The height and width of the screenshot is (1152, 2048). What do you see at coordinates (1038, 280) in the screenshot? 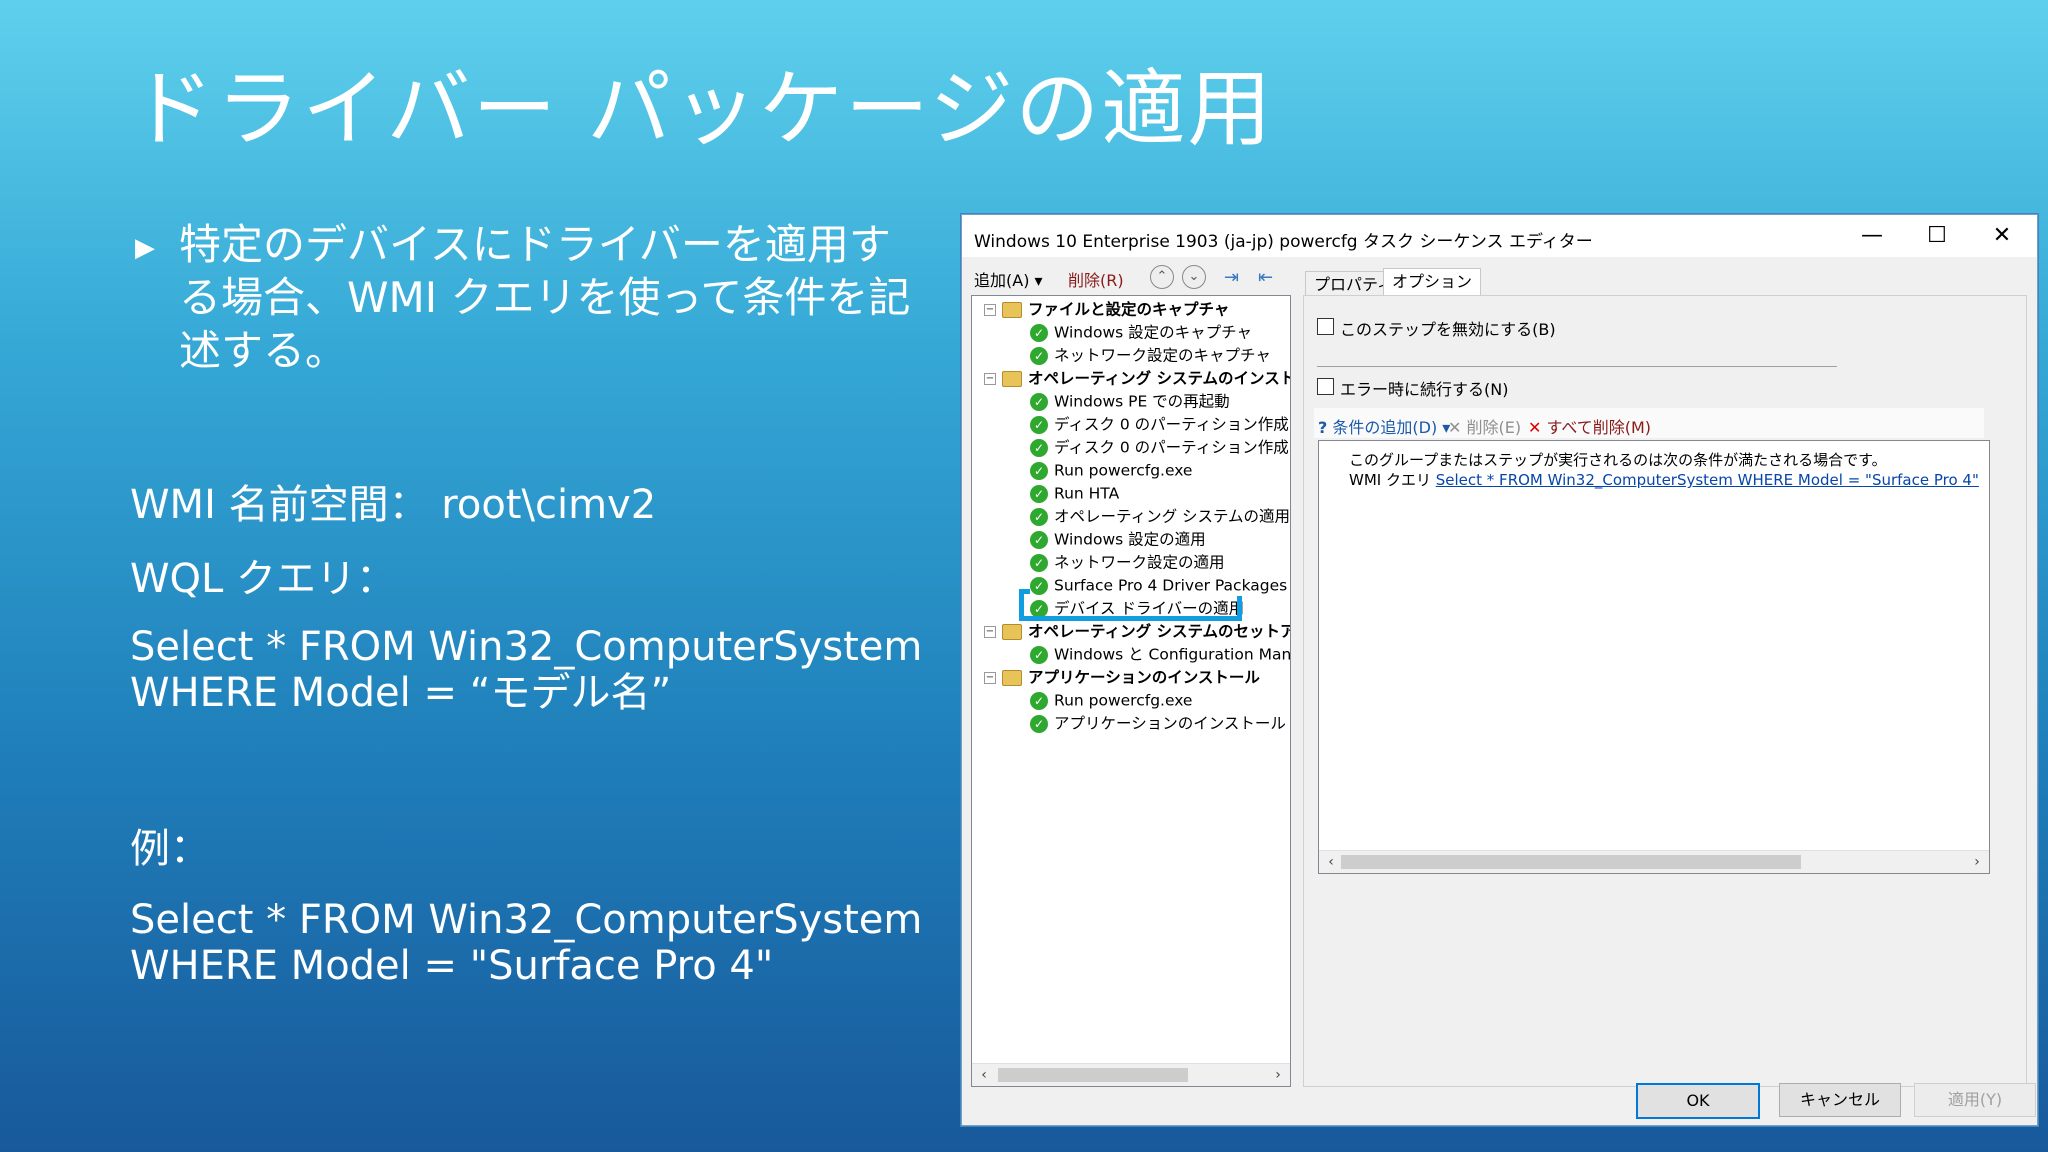
I see `chevron-down-icon: ▾` at bounding box center [1038, 280].